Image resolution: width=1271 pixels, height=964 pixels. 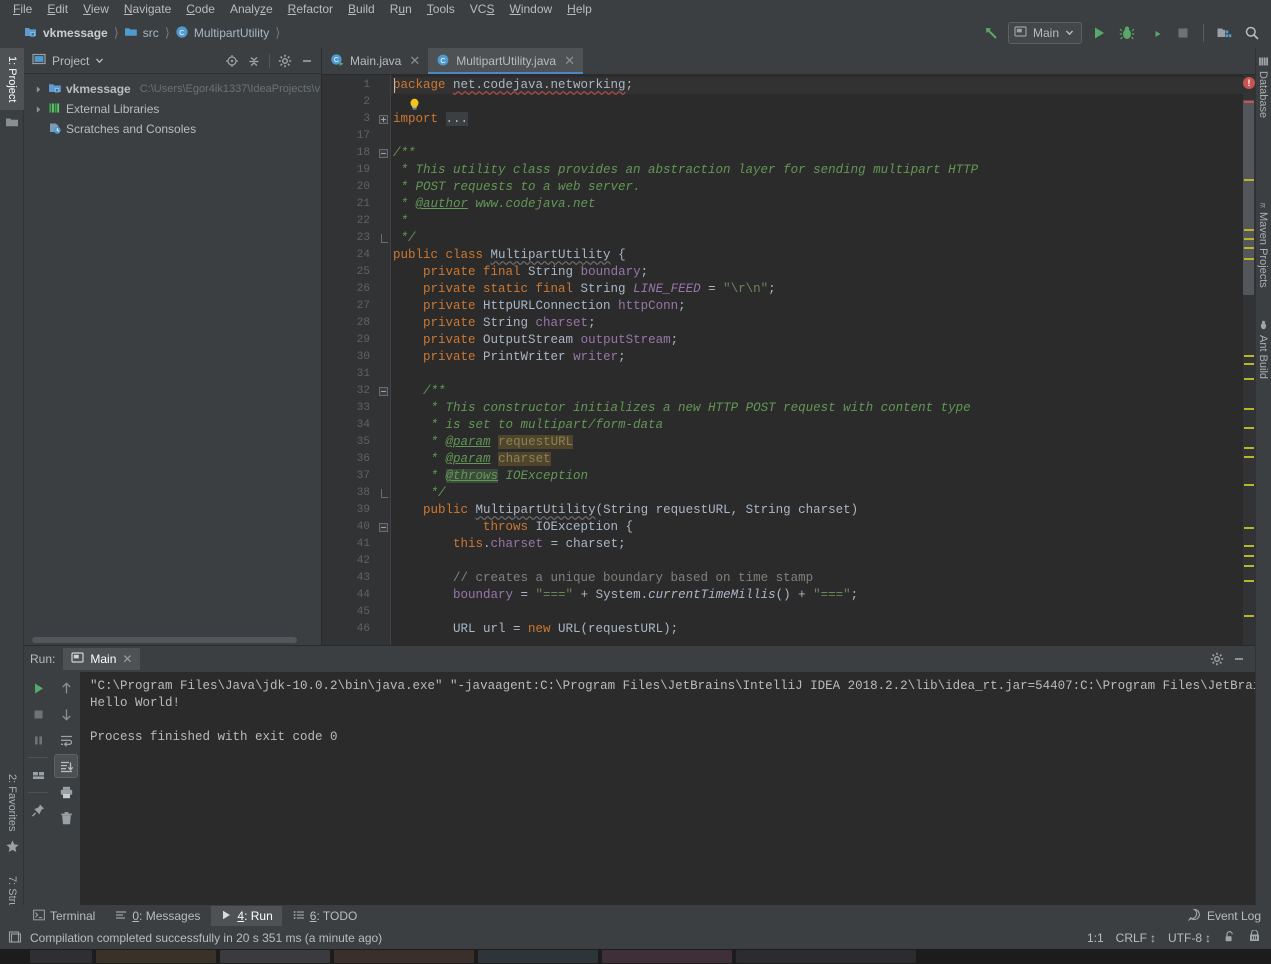 I want to click on fold-end-classdoc, so click(x=383, y=238).